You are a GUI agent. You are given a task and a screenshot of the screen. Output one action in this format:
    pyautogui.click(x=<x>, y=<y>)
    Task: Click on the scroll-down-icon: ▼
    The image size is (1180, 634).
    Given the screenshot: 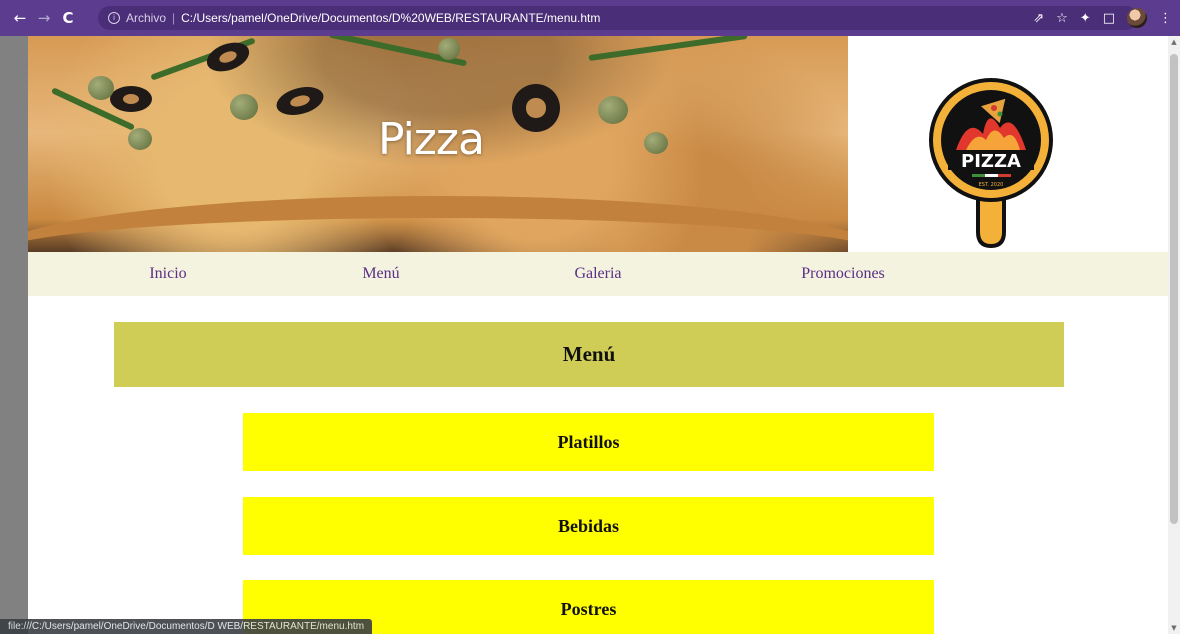 What is the action you would take?
    pyautogui.click(x=1174, y=628)
    